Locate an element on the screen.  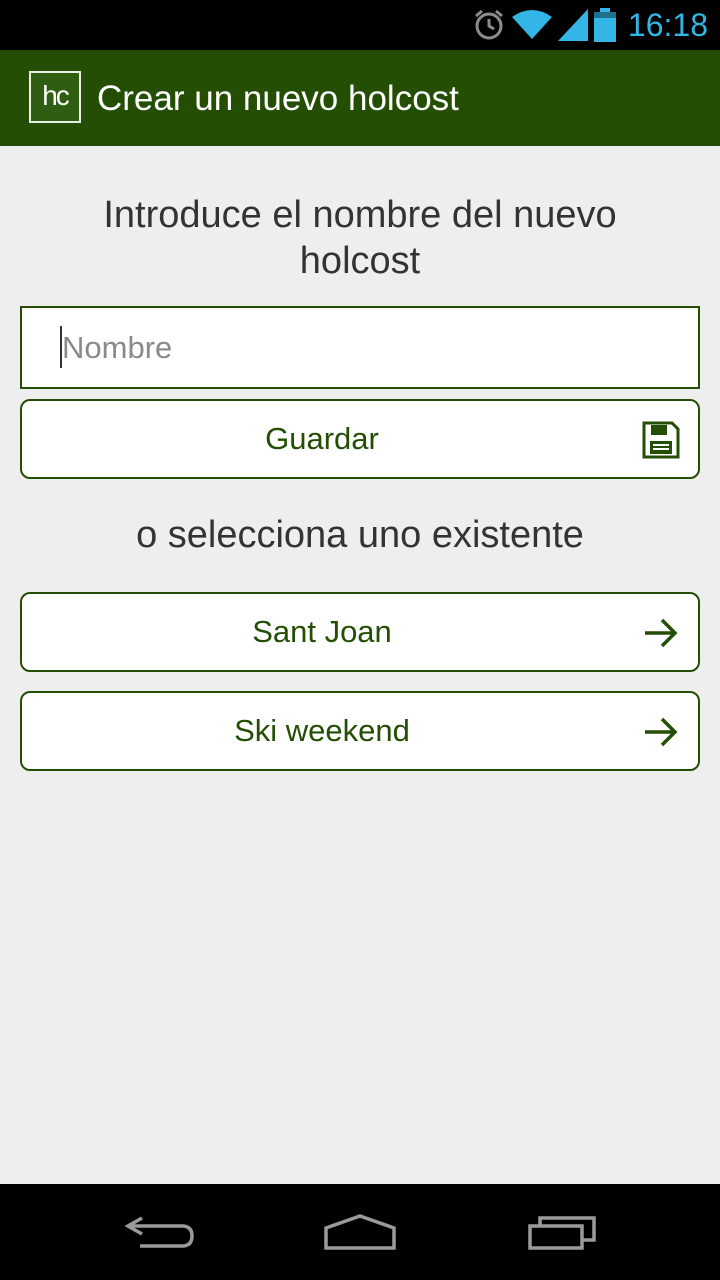
status-icons: 16:18 is located at coordinates (587, 25).